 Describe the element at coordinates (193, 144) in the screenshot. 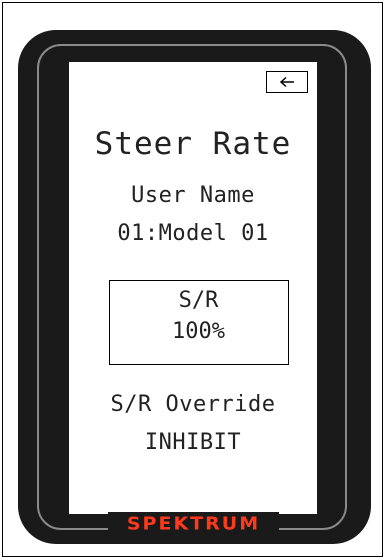

I see `page-title: Steer Rate` at that location.